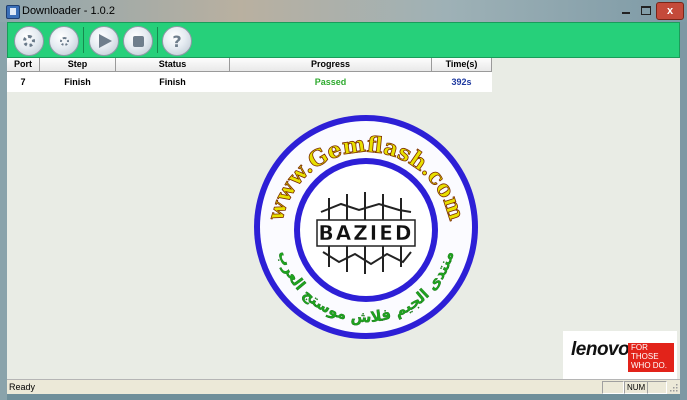  Describe the element at coordinates (683, 211) in the screenshot. I see `window-frame-right` at that location.